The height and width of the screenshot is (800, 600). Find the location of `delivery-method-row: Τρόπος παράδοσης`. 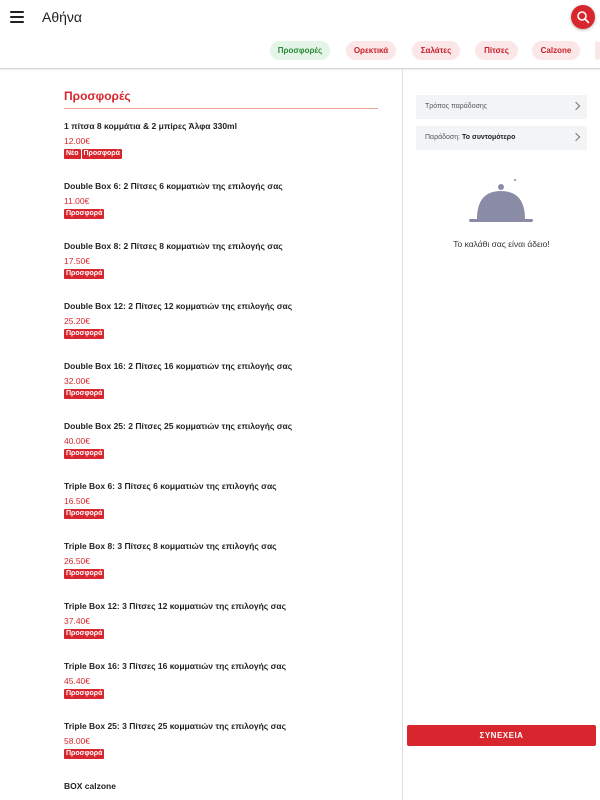

delivery-method-row: Τρόπος παράδοσης is located at coordinates (501, 107).